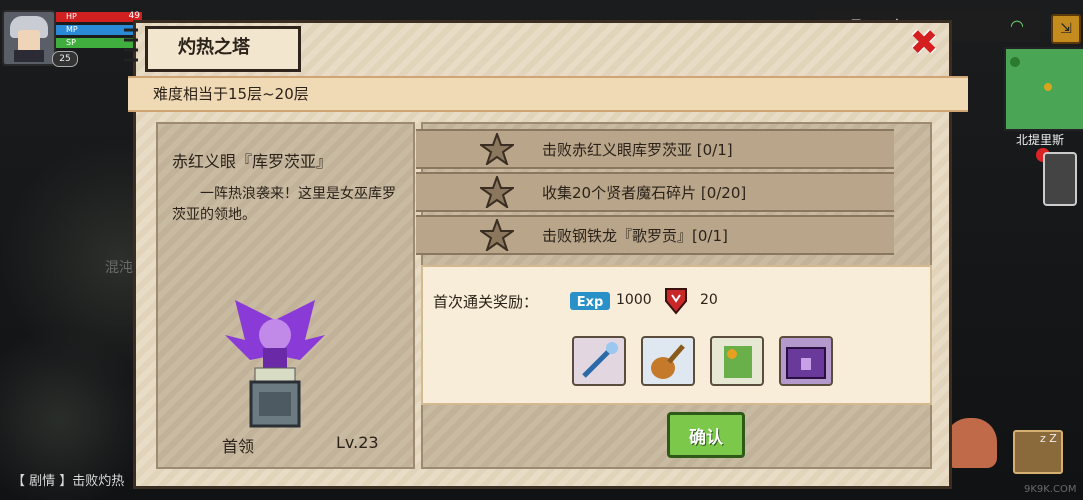  Describe the element at coordinates (635, 236) in the screenshot. I see `quest-text: 击败钢铁龙『歌罗贡』[0/1]` at that location.